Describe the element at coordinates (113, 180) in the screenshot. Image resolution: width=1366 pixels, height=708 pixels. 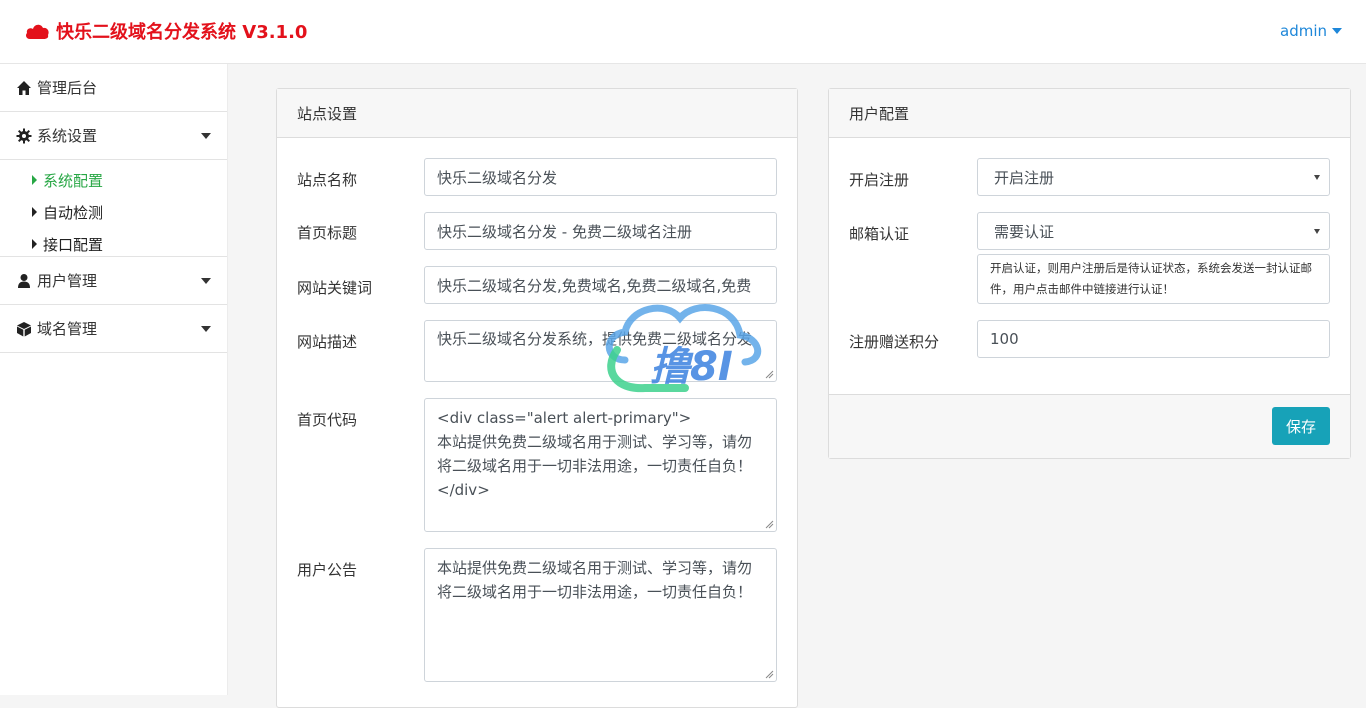
I see `sidebar-subitem-system-config: 系统配置` at that location.